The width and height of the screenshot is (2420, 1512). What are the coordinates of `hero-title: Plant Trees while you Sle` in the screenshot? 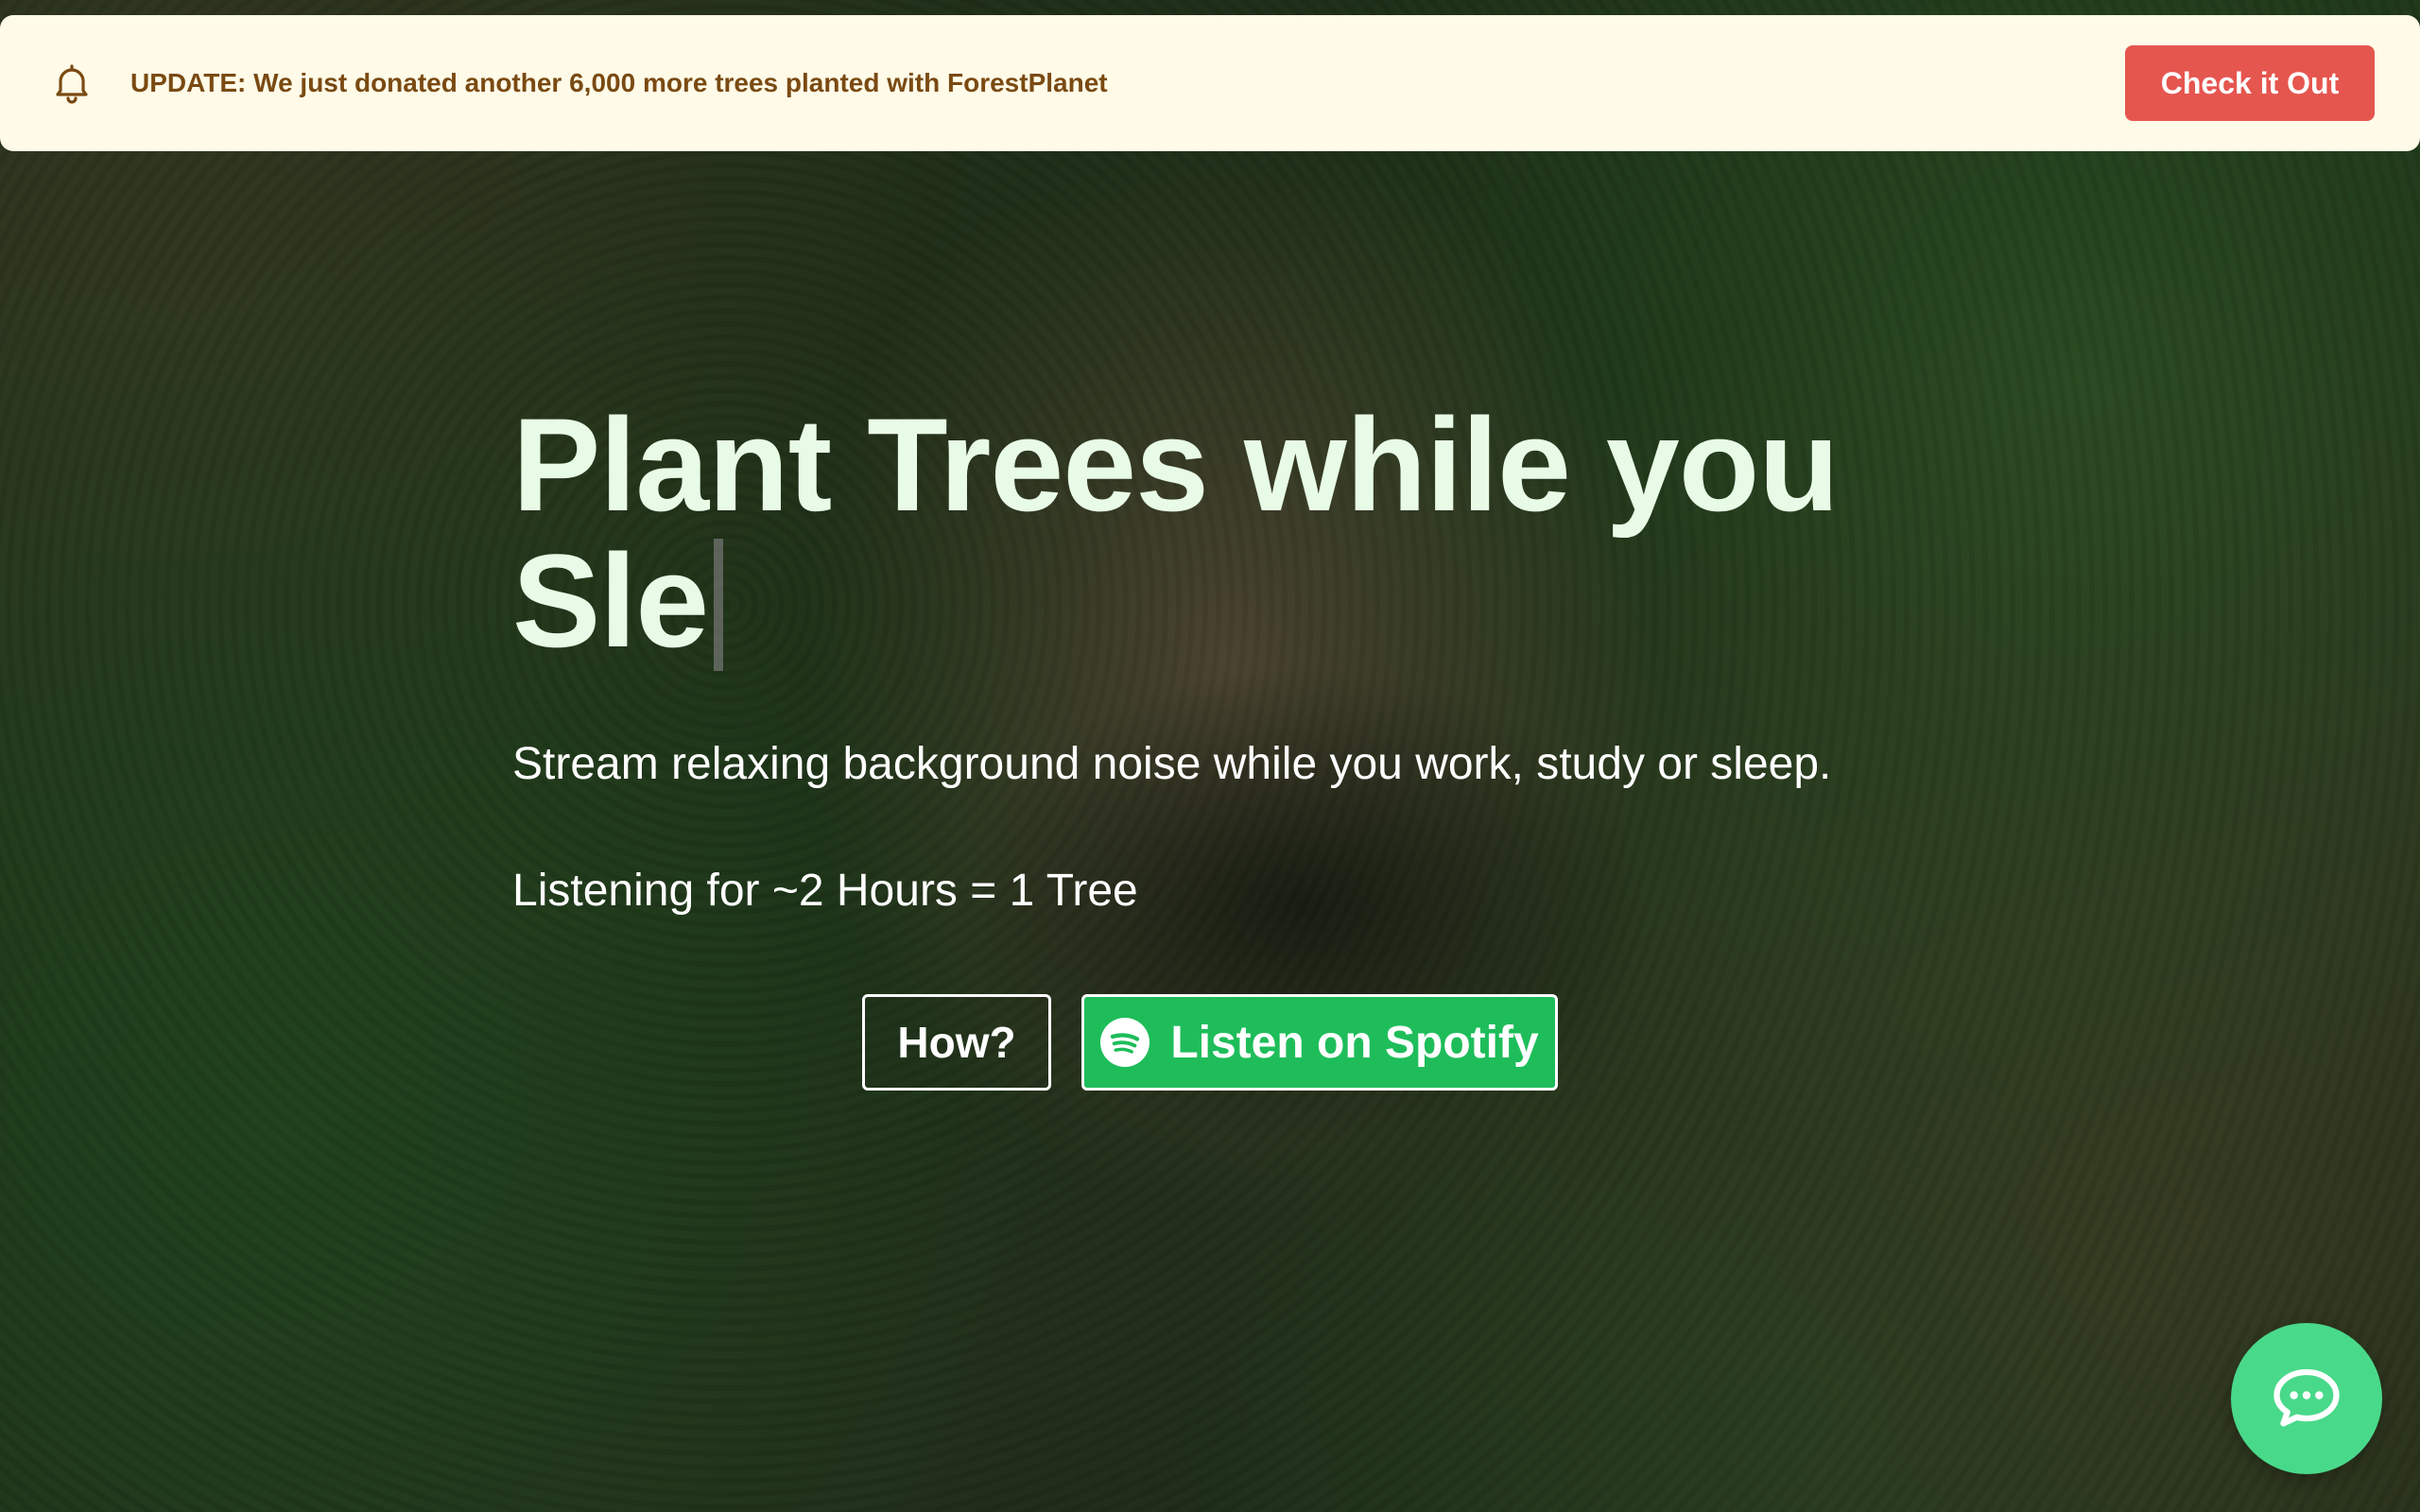 It's located at (1278, 534).